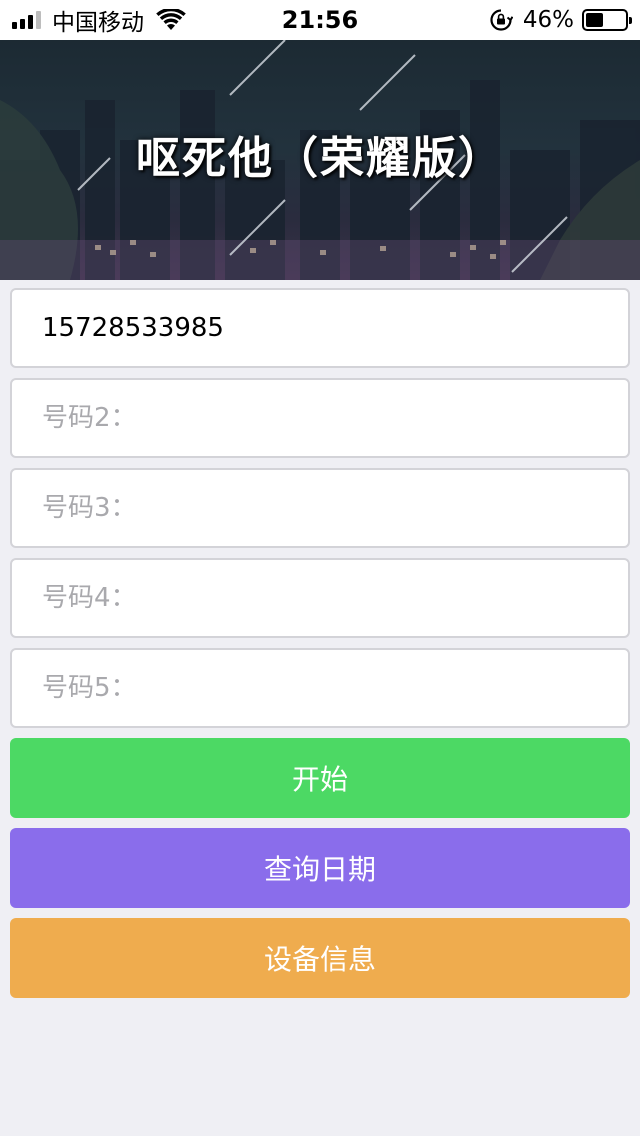  I want to click on battery-icon, so click(607, 20).